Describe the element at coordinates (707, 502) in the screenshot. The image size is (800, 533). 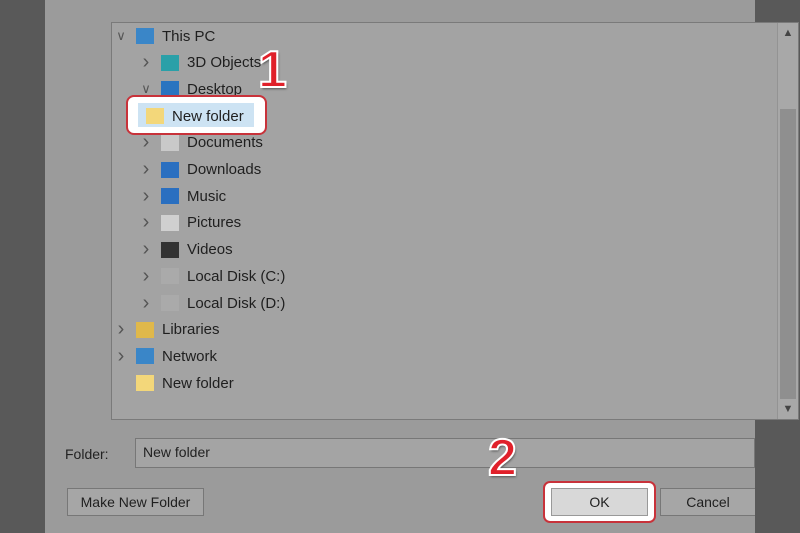
I see `cancel-button: Cancel` at that location.